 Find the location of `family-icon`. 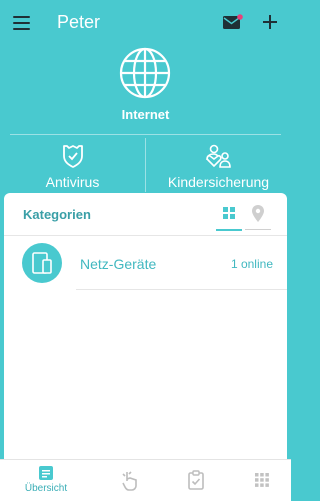

family-icon is located at coordinates (218, 156).